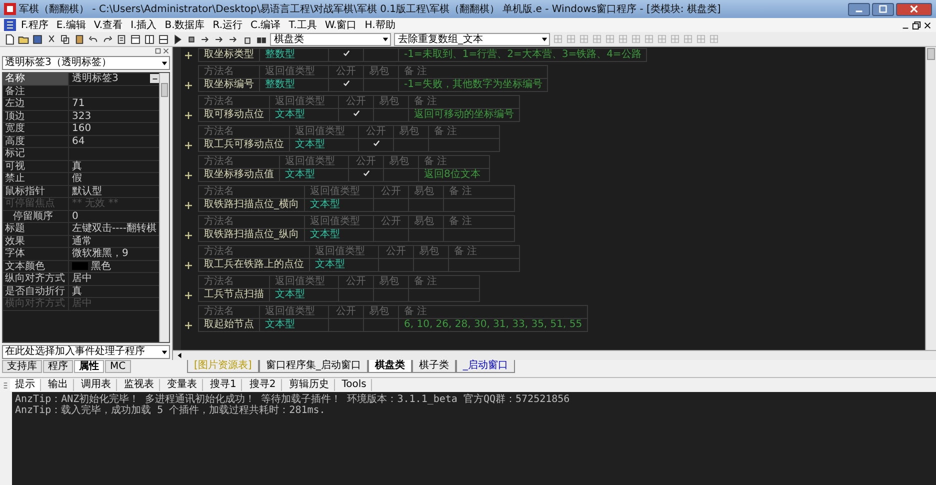 The image size is (936, 485). Describe the element at coordinates (86, 63) in the screenshot. I see `object-combo: 透明标签3（透明标签）` at that location.